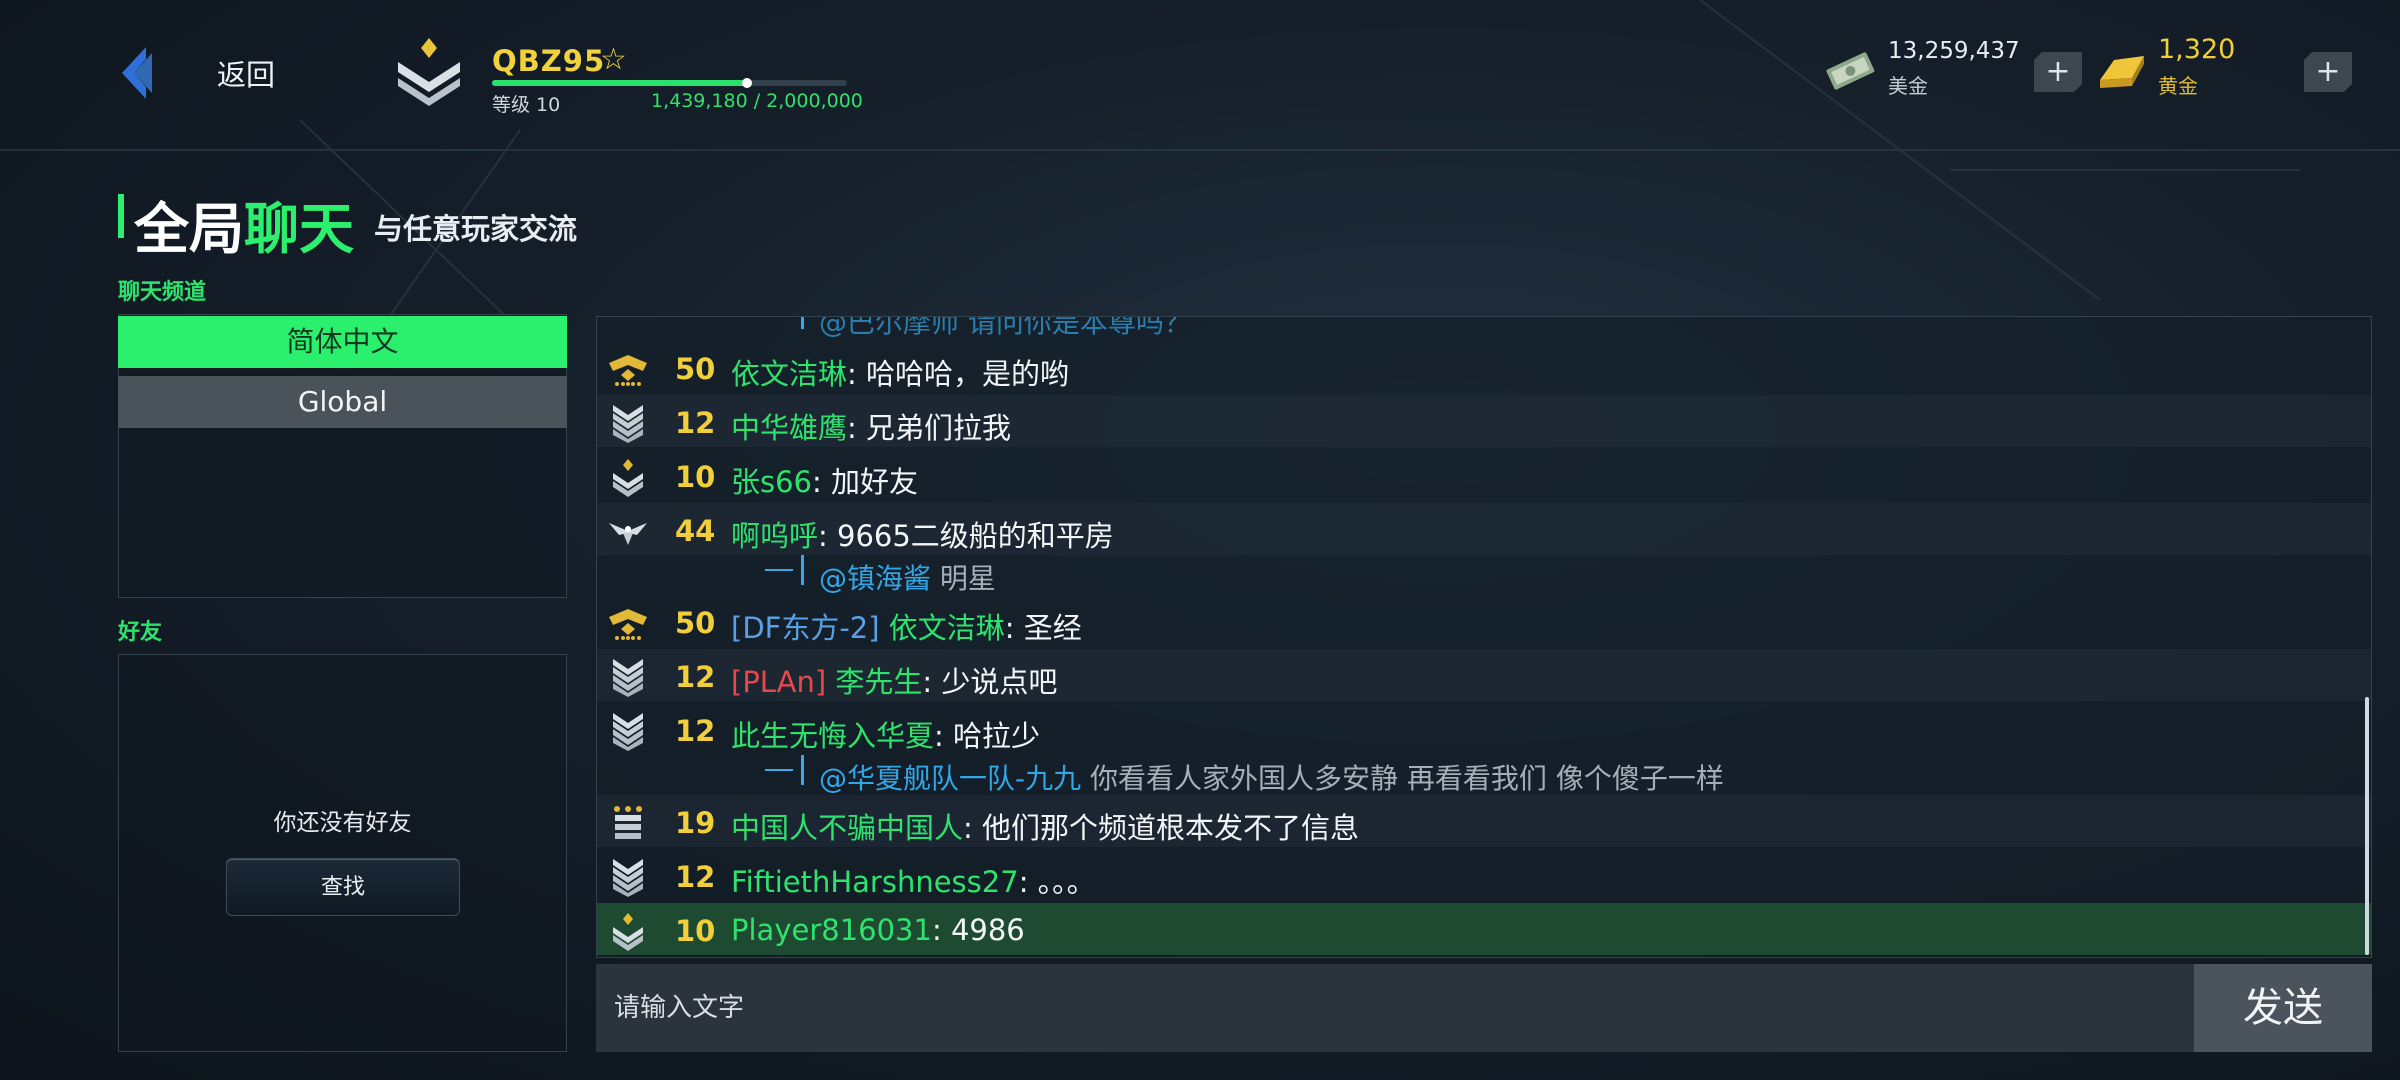  What do you see at coordinates (832, 736) in the screenshot?
I see `player-name-link: 此生无悔入华夏` at bounding box center [832, 736].